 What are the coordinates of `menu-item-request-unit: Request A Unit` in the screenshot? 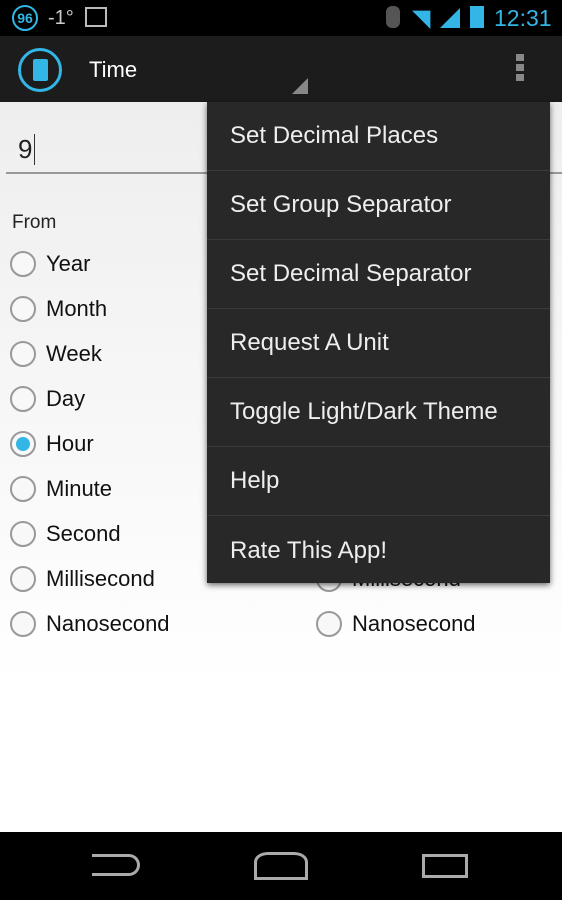 It's located at (378, 343).